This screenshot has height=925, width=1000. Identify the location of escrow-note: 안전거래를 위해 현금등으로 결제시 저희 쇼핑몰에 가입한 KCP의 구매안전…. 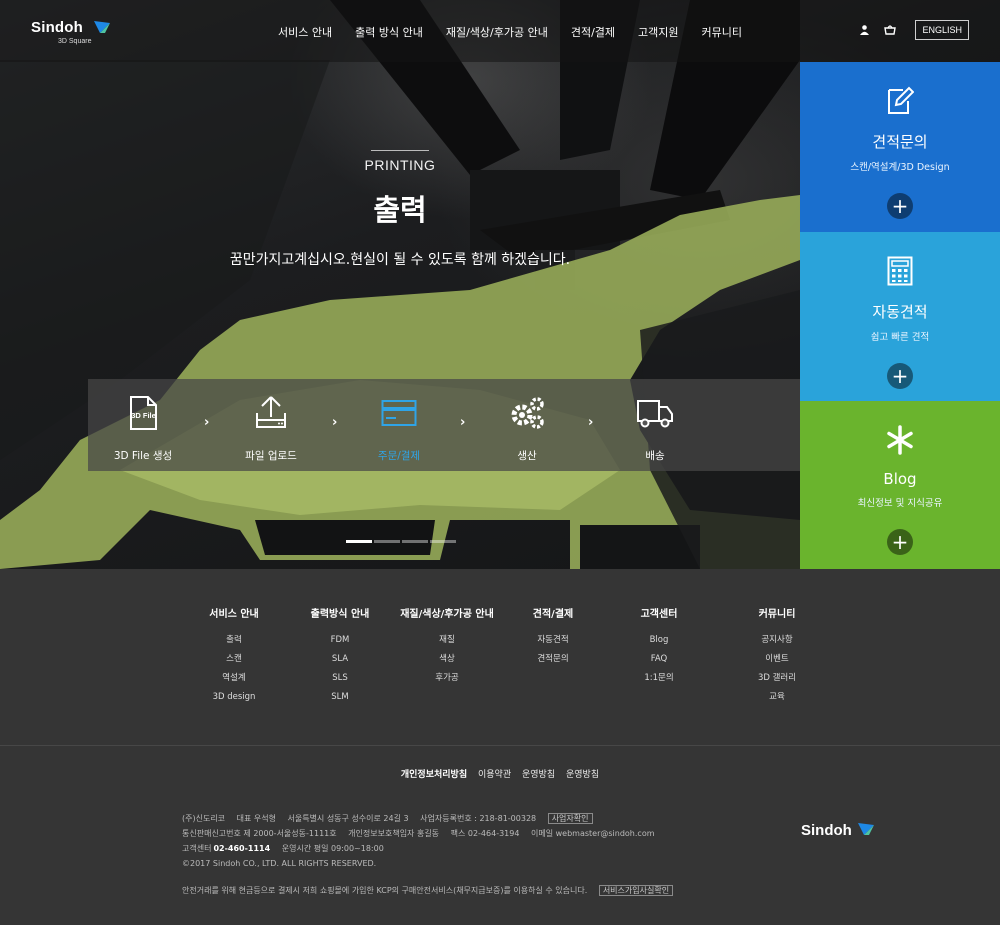
(385, 890).